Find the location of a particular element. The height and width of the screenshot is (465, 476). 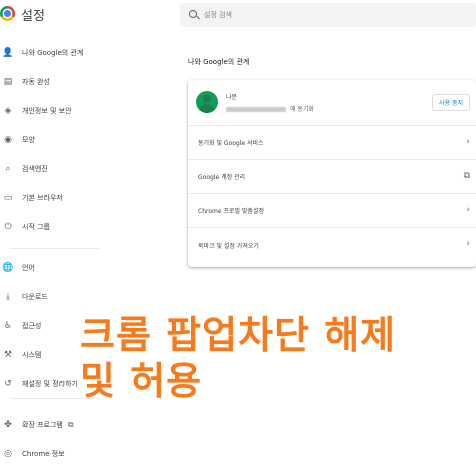

globe-icon: 🌐 is located at coordinates (8, 267).